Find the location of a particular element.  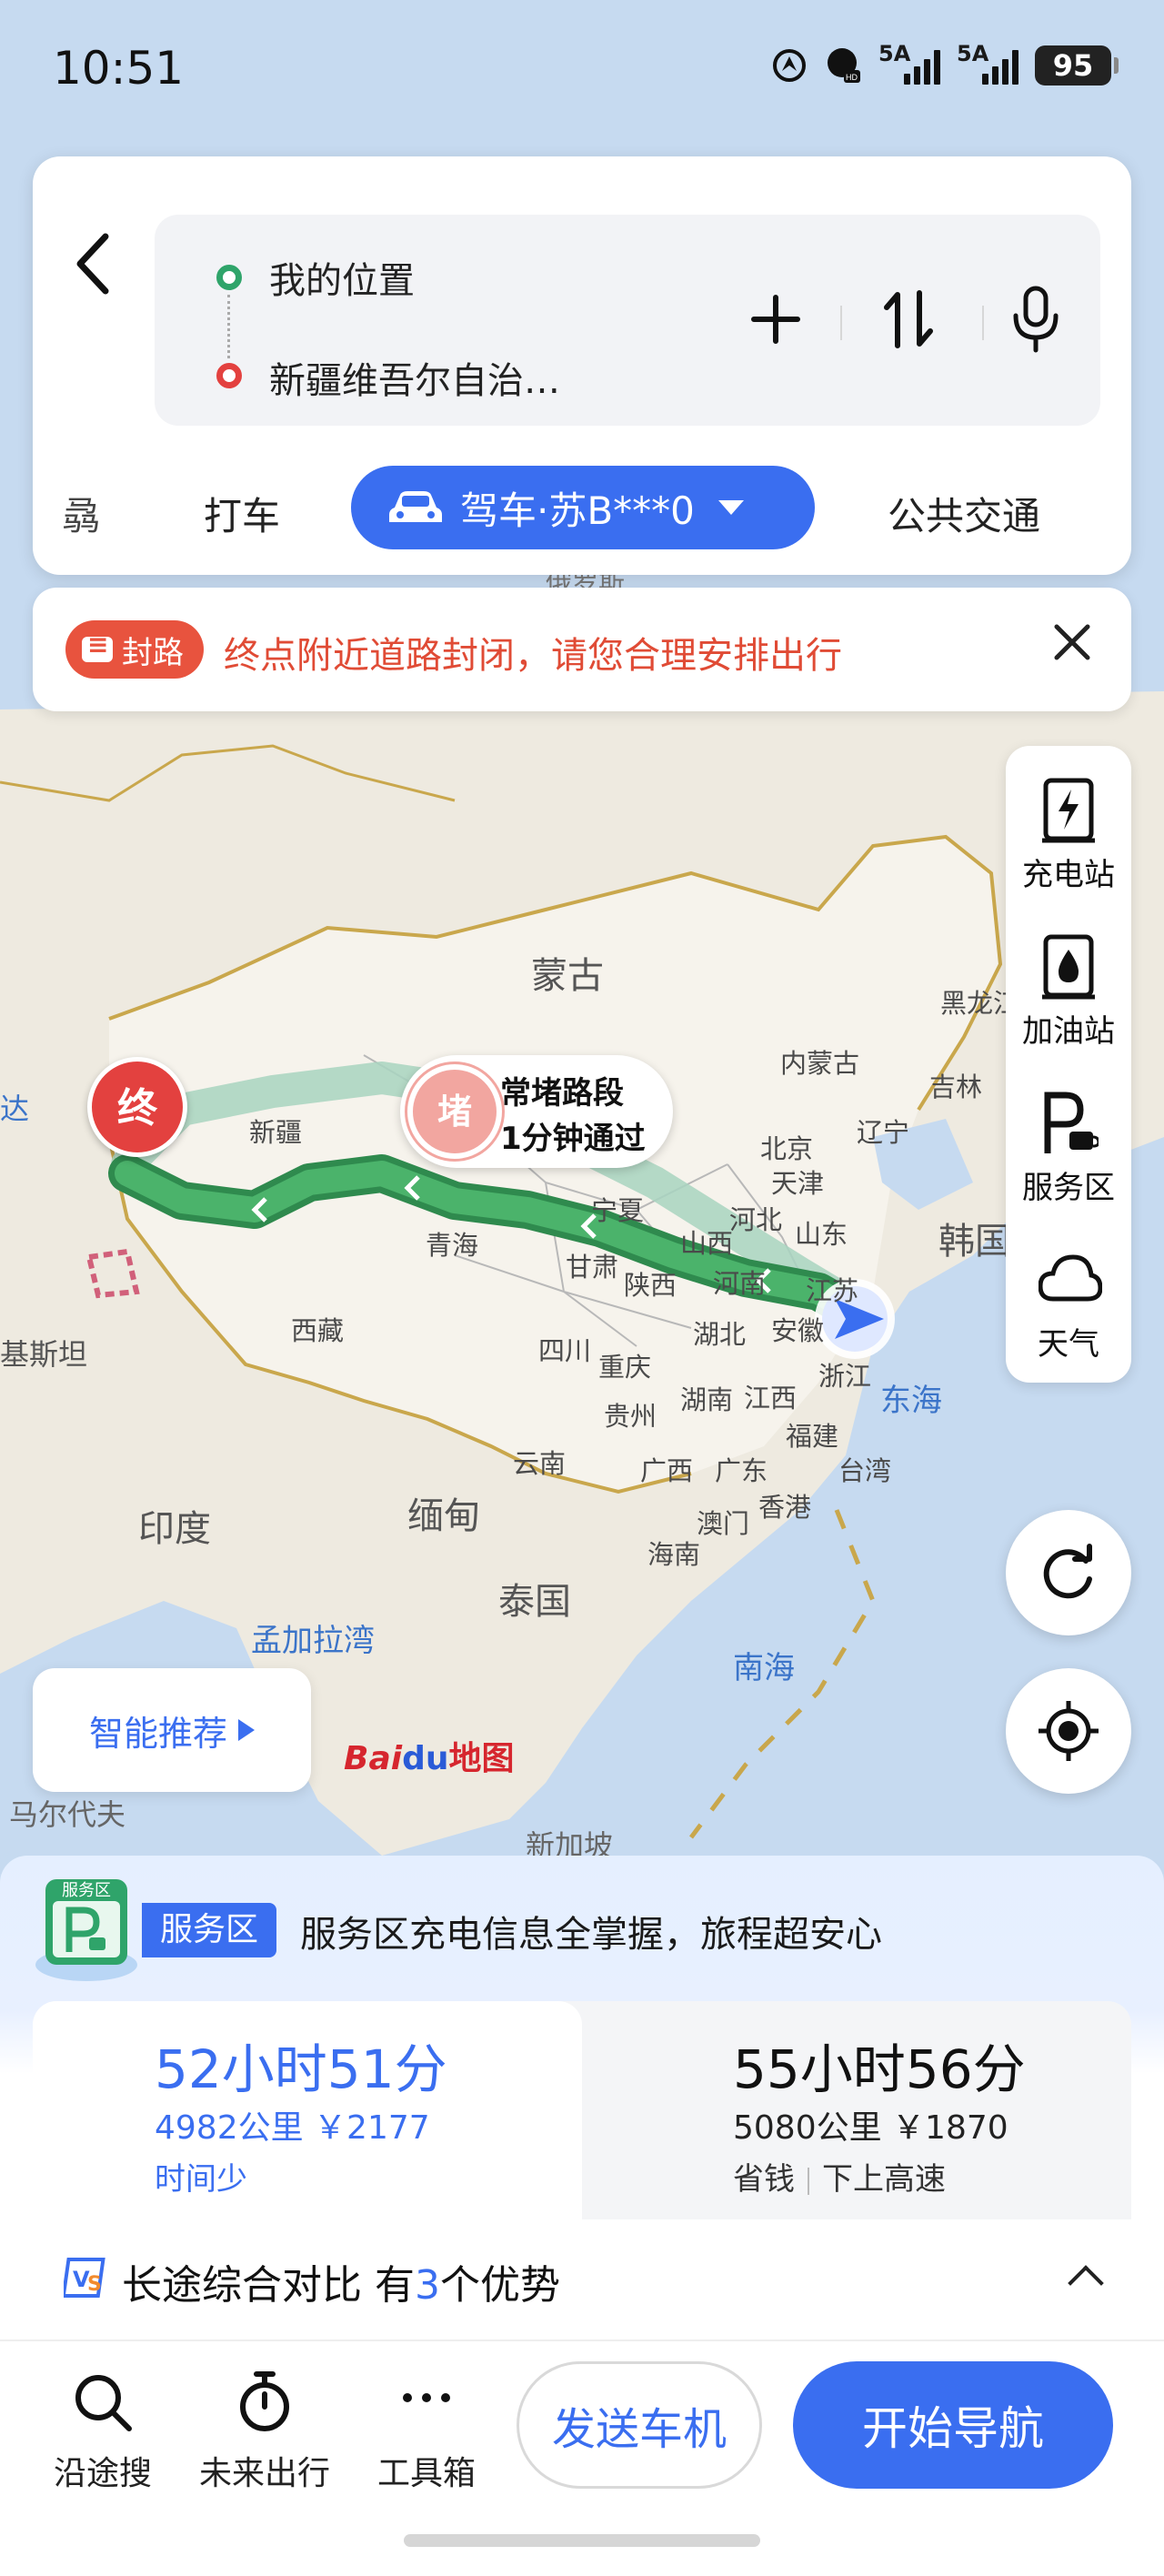

tab-drive: 驾车·苏B***0 is located at coordinates (583, 507).